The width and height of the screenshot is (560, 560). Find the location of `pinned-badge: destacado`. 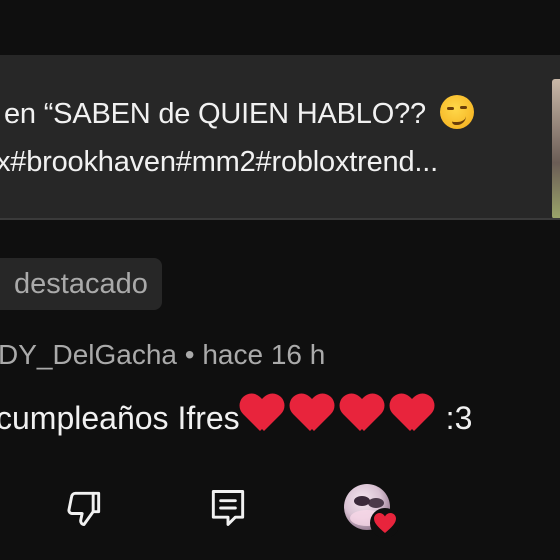

pinned-badge: destacado is located at coordinates (81, 284).